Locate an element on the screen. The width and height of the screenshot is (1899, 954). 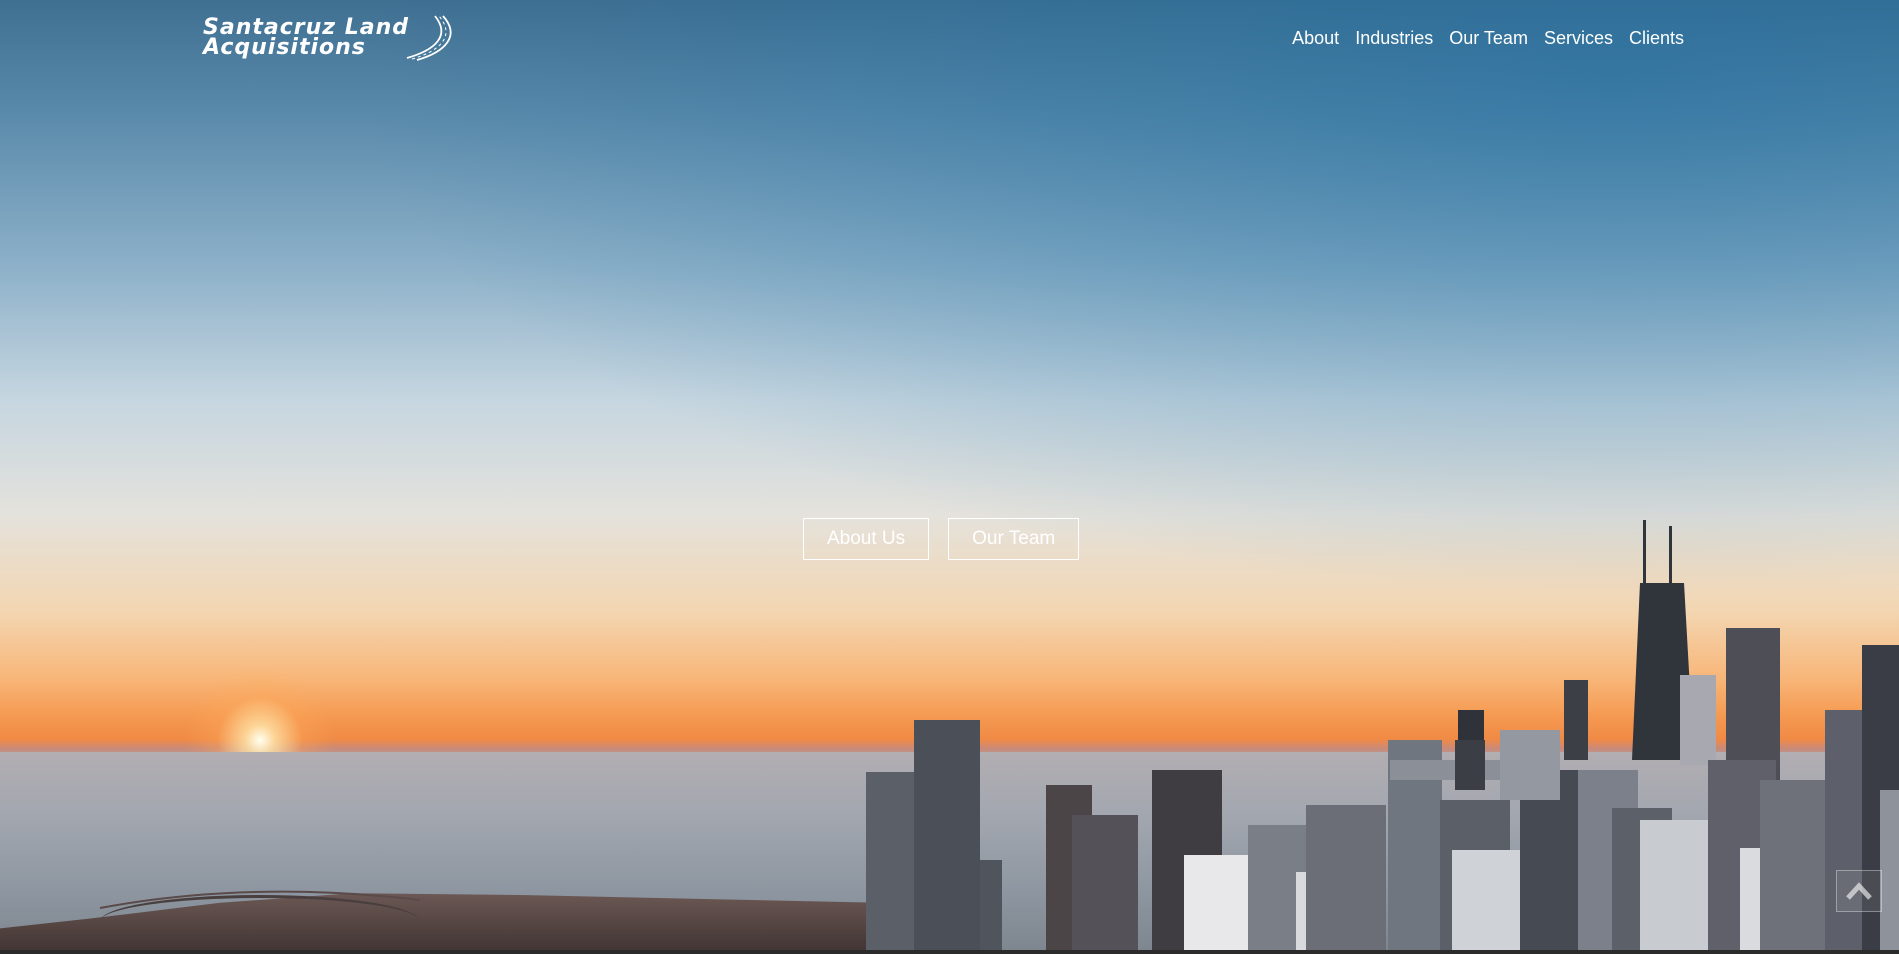
nav-services: Services is located at coordinates (1578, 38).